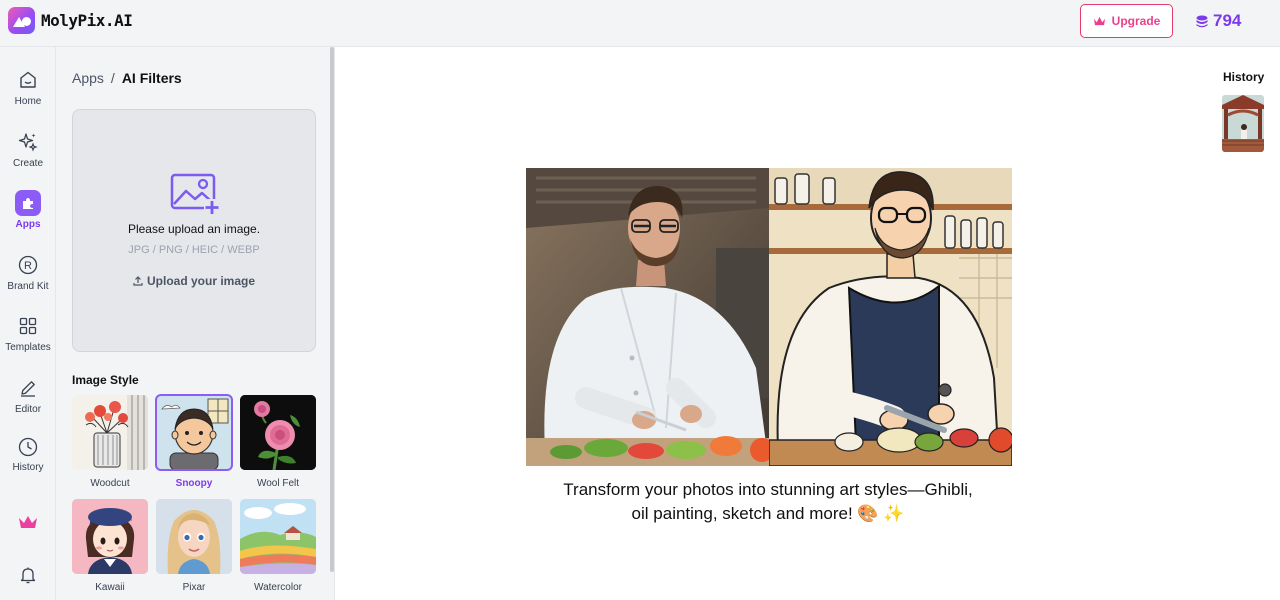 The image size is (1280, 600). What do you see at coordinates (28, 467) in the screenshot?
I see `nav-history-label: History` at bounding box center [28, 467].